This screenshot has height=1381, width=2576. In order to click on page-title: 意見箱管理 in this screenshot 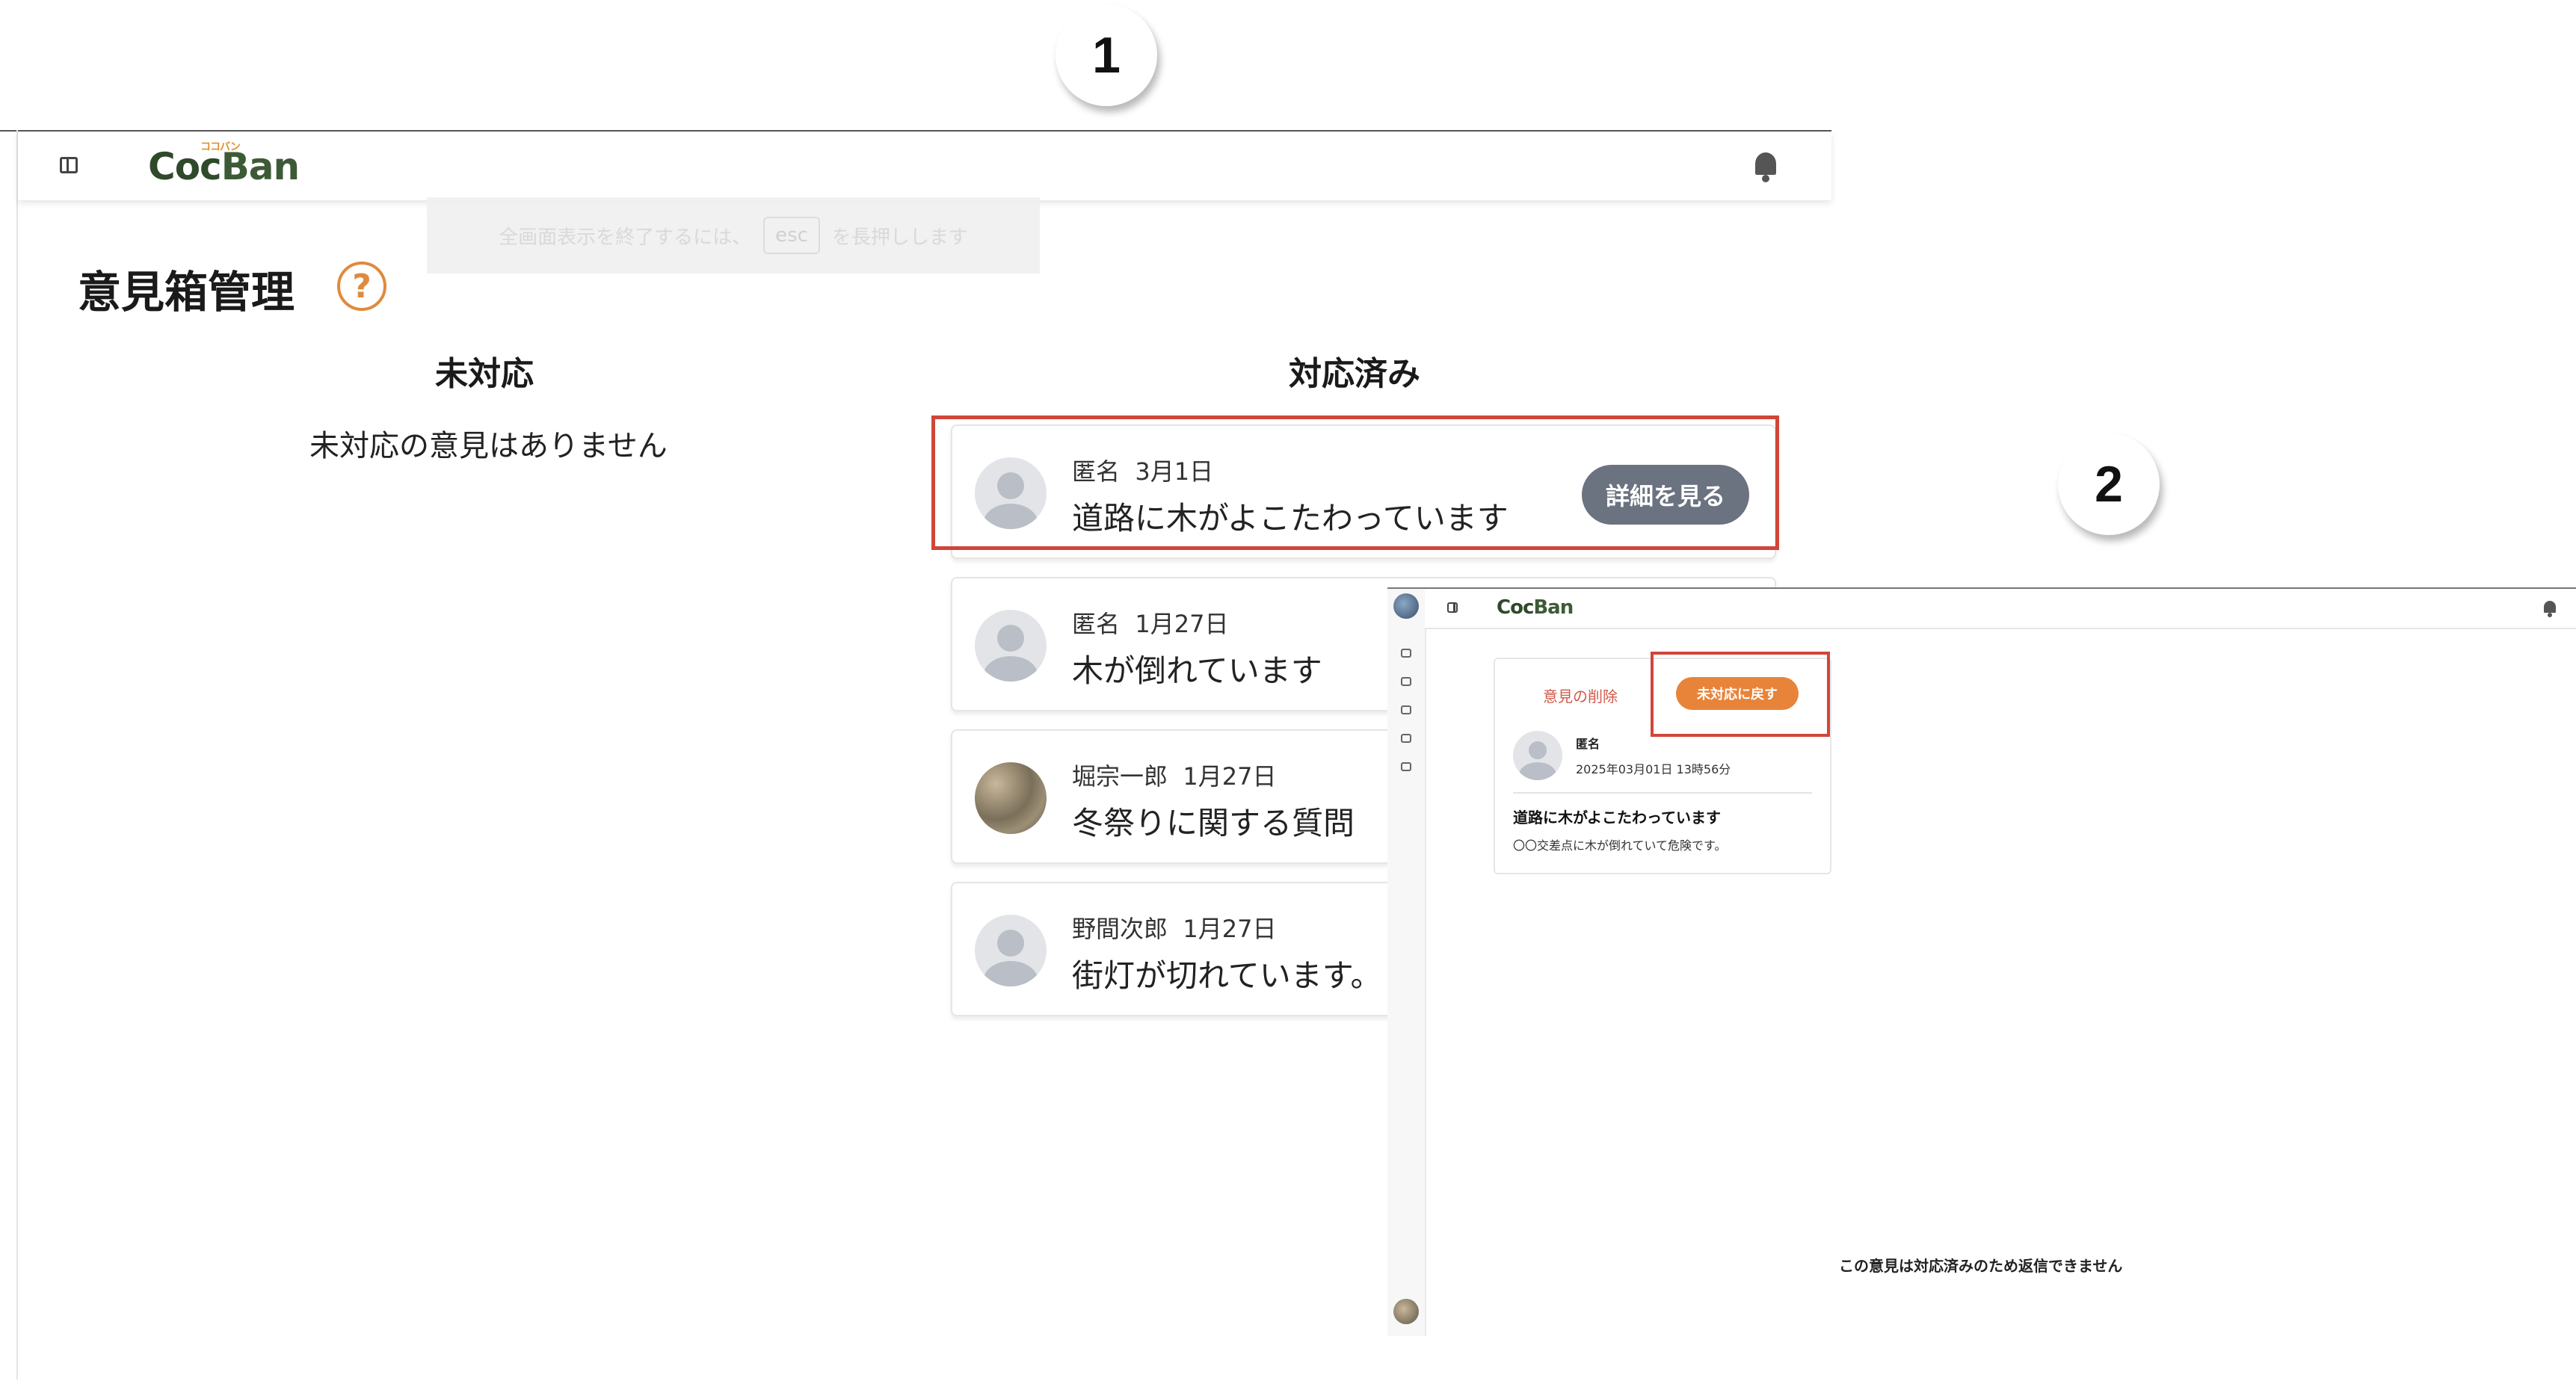, I will do `click(186, 293)`.